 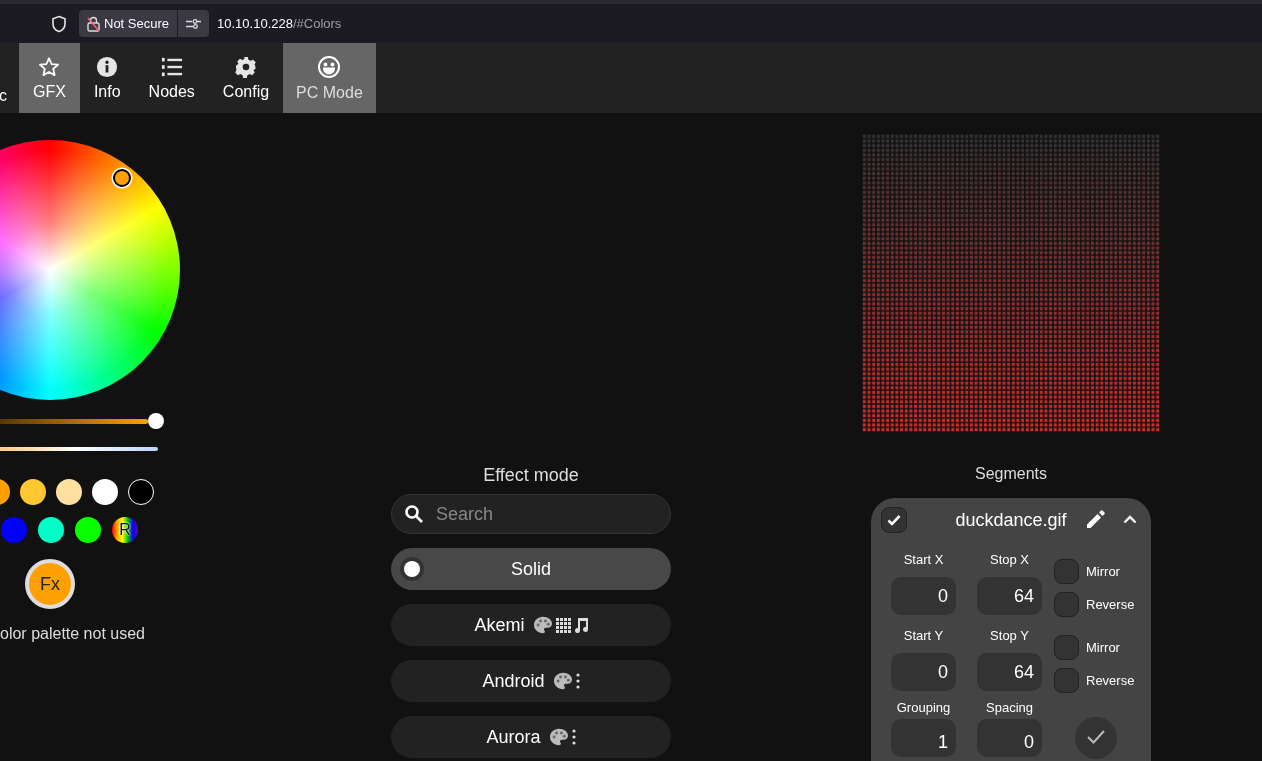 I want to click on pc-mode-toggle: PC Mode, so click(x=329, y=78).